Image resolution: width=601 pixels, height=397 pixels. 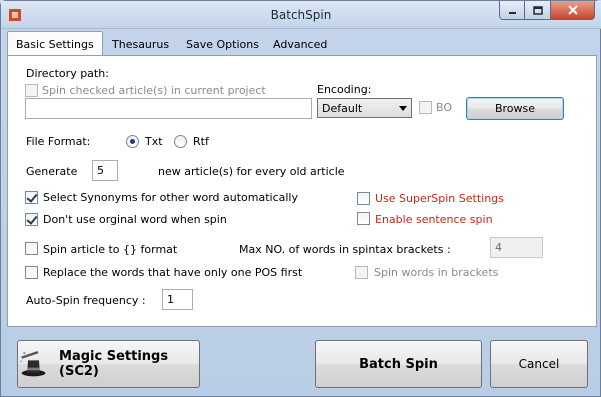 I want to click on file-format-label: File Format:, so click(x=58, y=141).